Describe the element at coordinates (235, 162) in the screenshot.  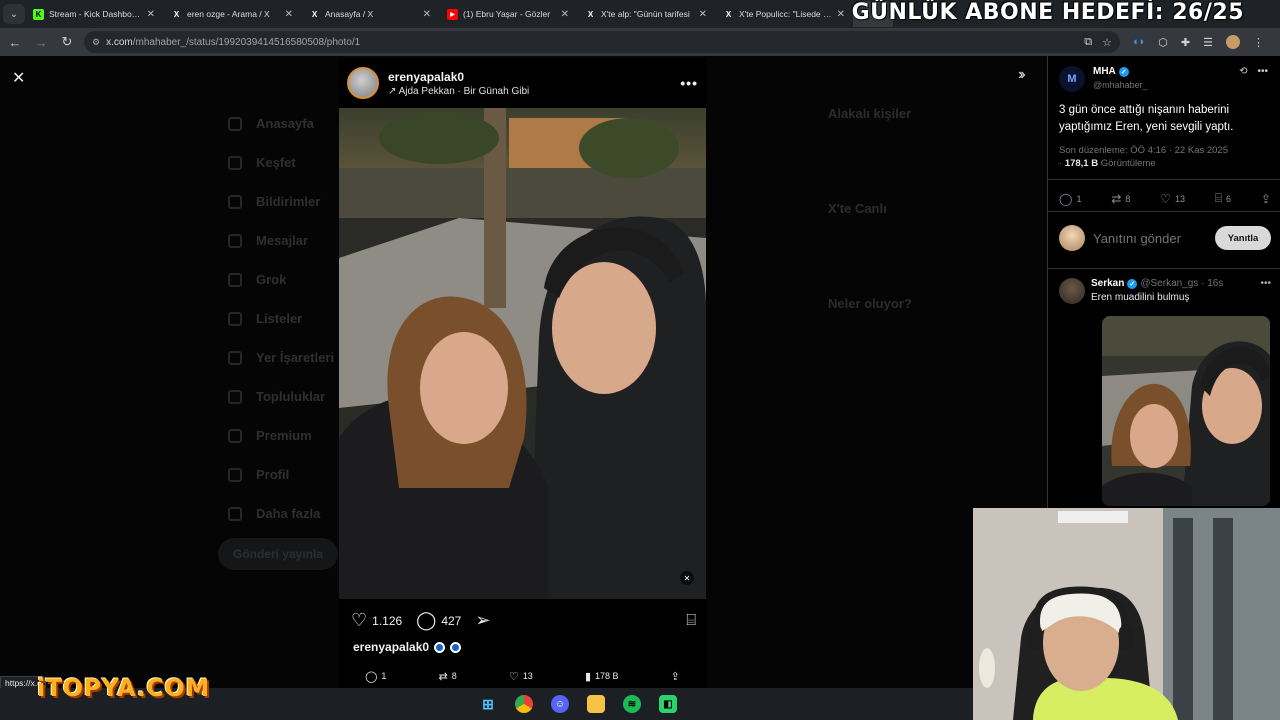
I see `search-icon` at that location.